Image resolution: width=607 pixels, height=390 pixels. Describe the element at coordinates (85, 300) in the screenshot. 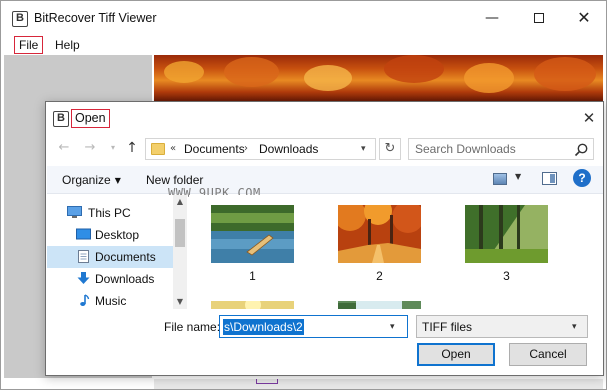

I see `music-note-icon` at that location.